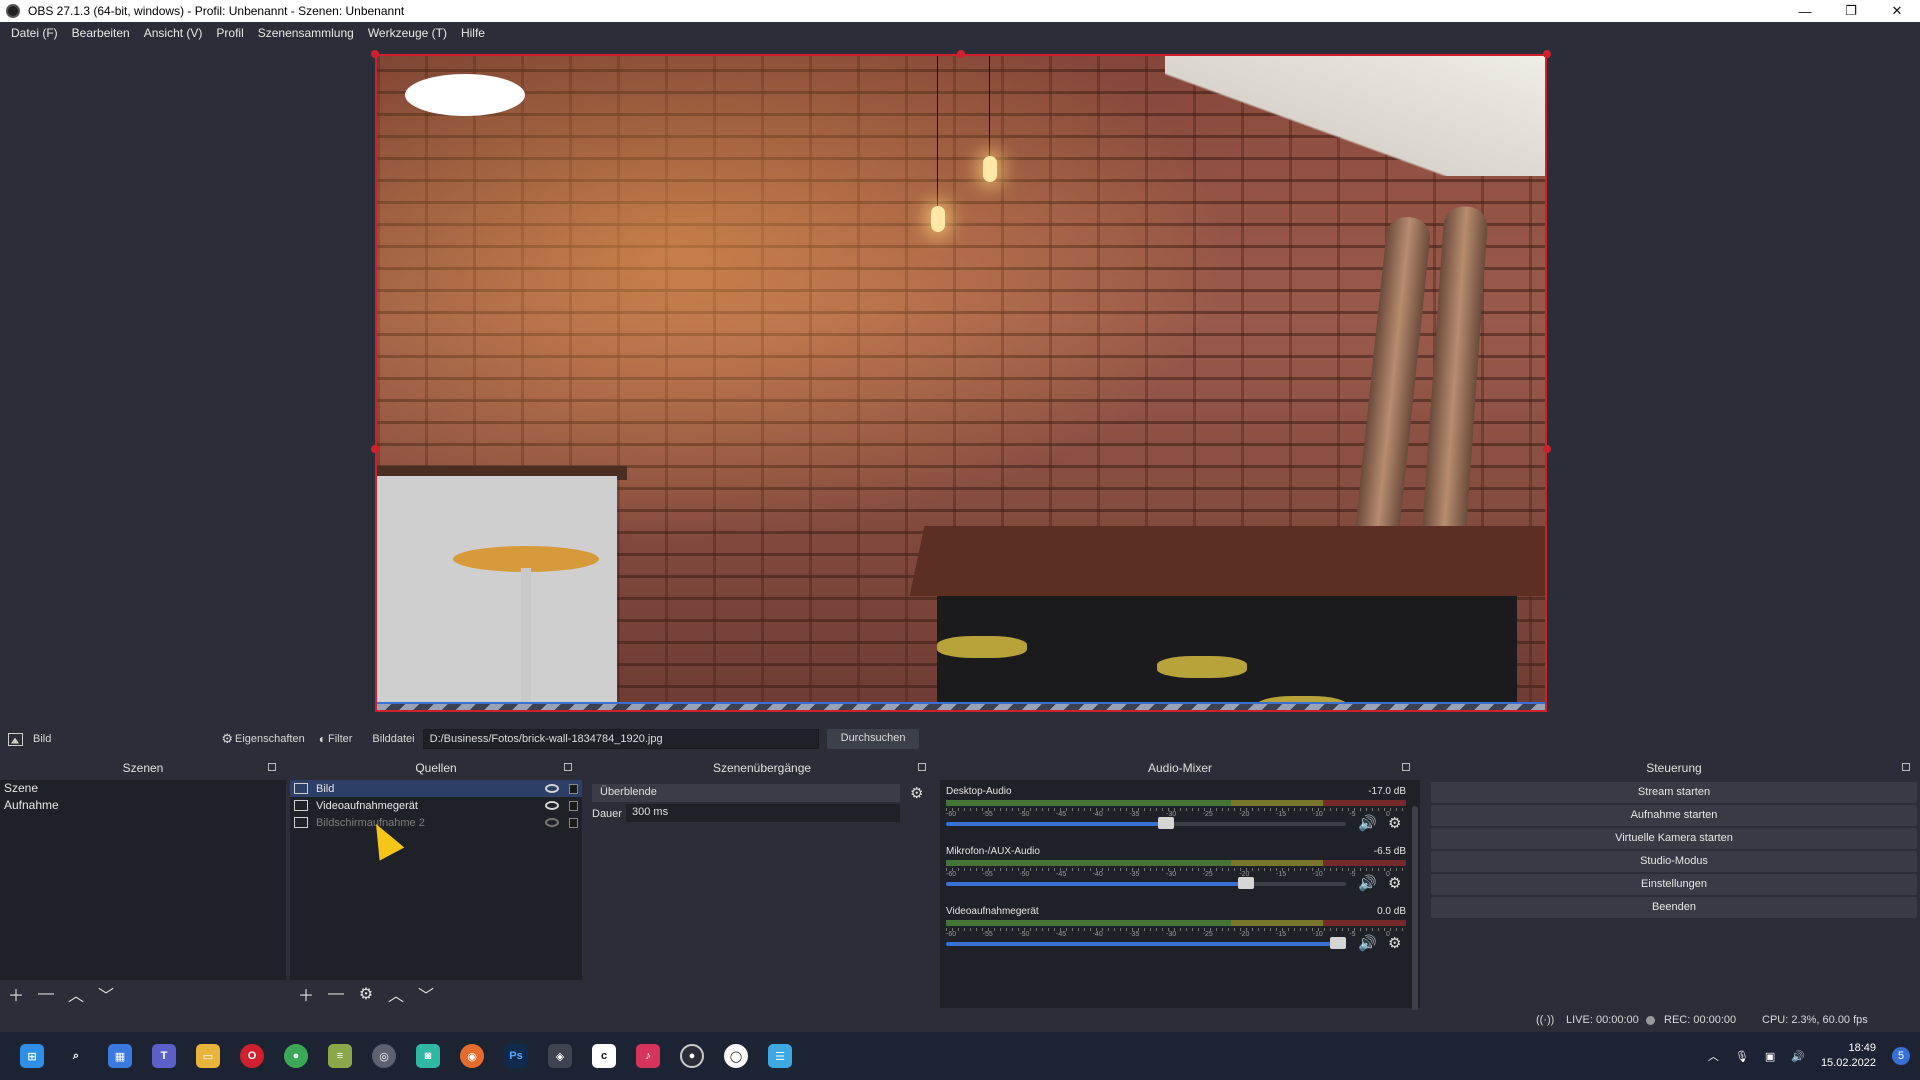  What do you see at coordinates (1901, 1056) in the screenshot?
I see `notification-badge: 5` at bounding box center [1901, 1056].